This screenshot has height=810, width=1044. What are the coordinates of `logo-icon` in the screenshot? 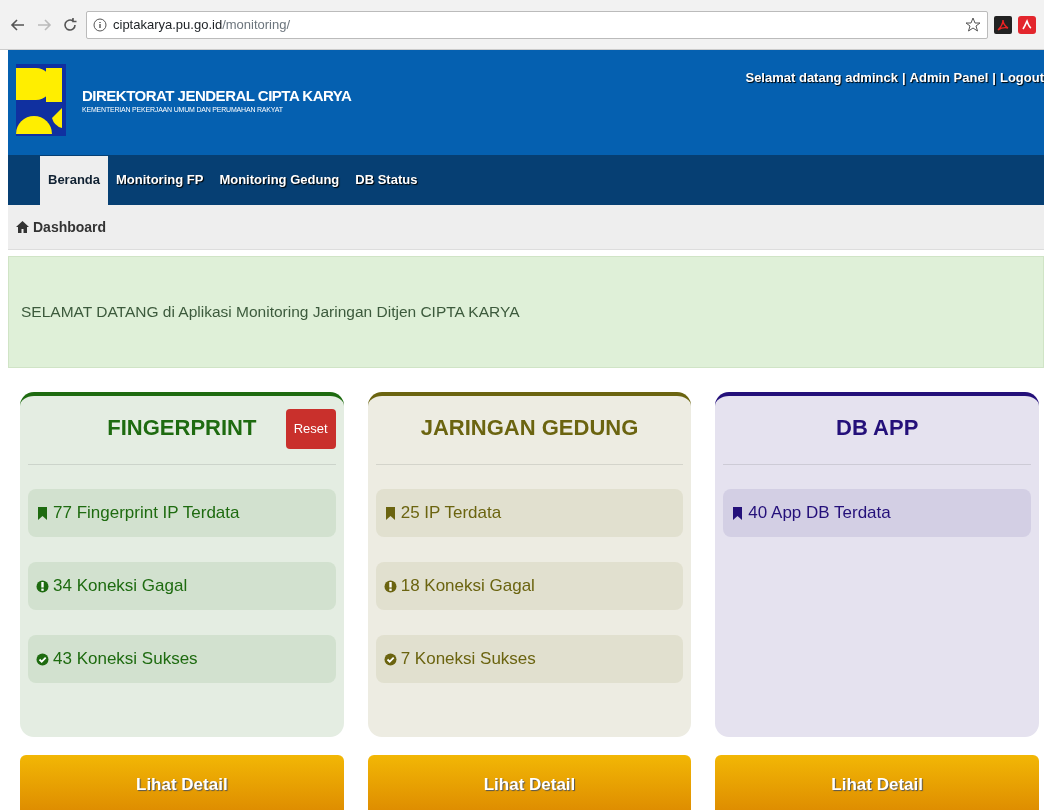 It's located at (41, 100).